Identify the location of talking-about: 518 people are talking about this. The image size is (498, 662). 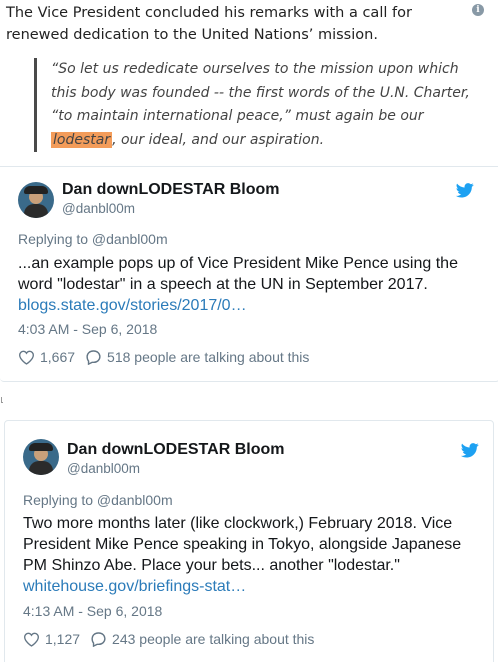
(208, 357).